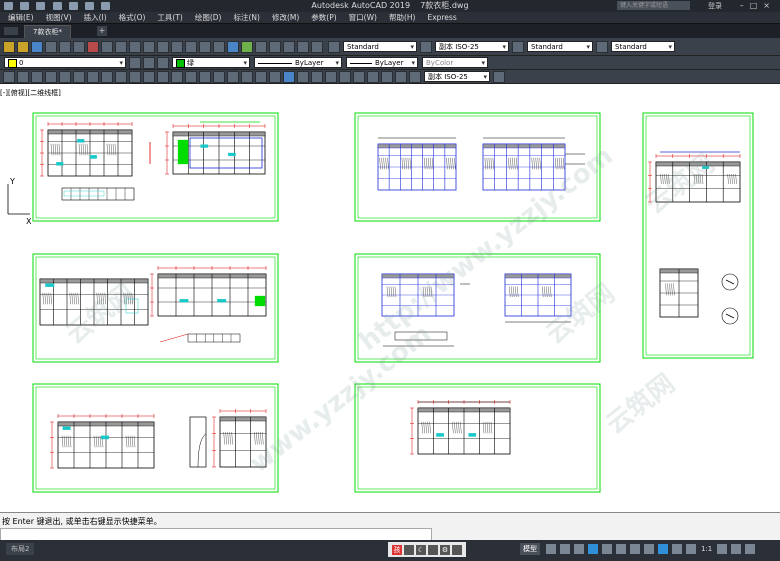 The image size is (780, 561). I want to click on pan-icon, so click(177, 46).